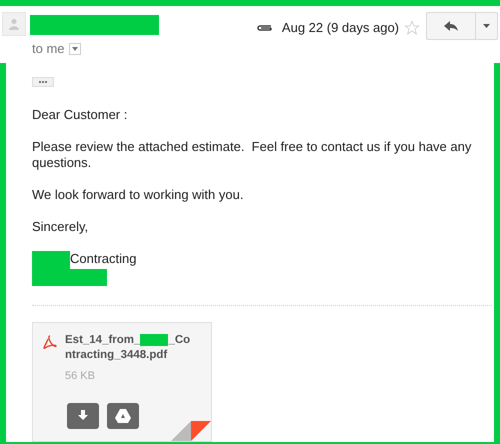 This screenshot has height=444, width=500. What do you see at coordinates (252, 154) in the screenshot?
I see `body-paragraph: Please review the attached estimate. Feel free to contact us if you have any questions.` at bounding box center [252, 154].